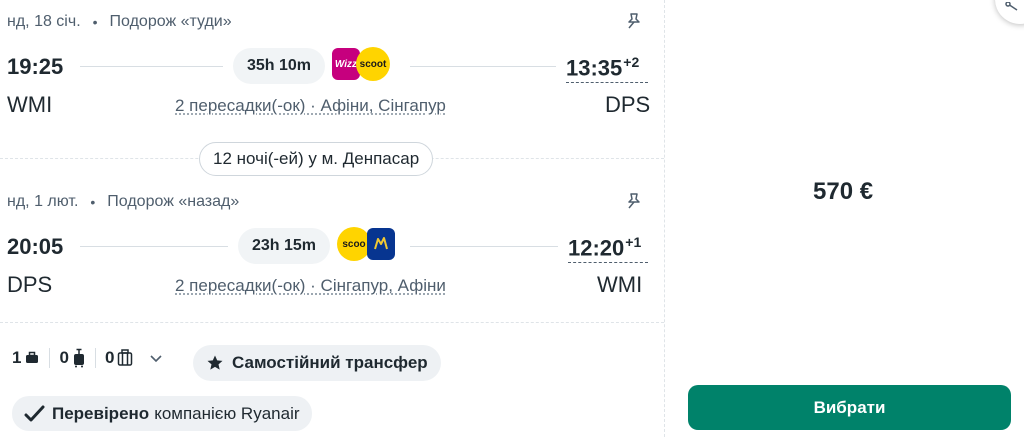  I want to click on day-offset: +2, so click(631, 62).